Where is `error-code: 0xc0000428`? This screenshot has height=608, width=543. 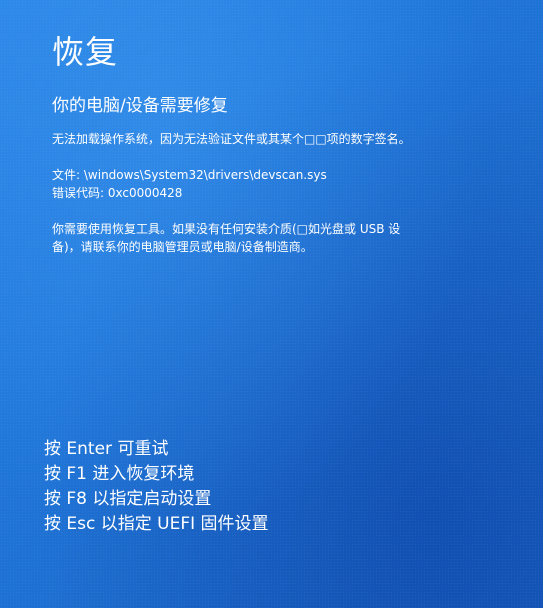 error-code: 0xc0000428 is located at coordinates (145, 193).